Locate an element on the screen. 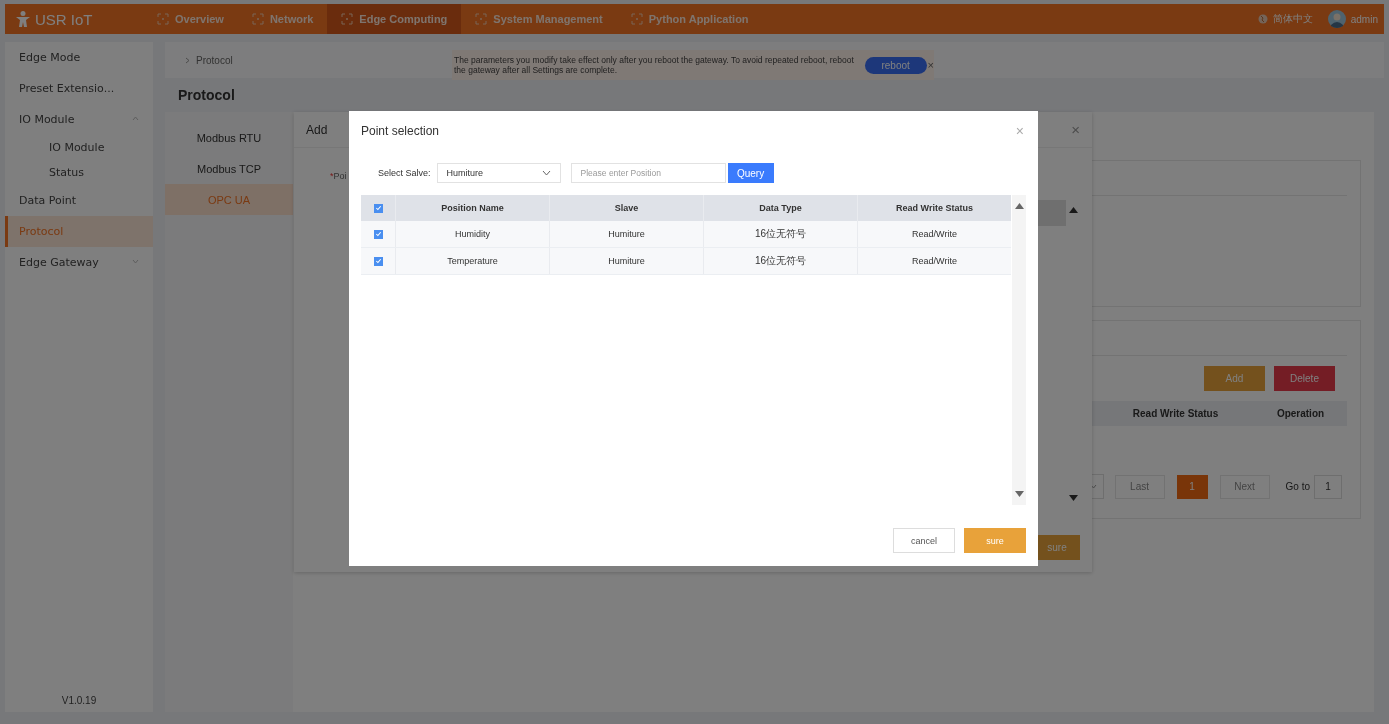 The image size is (1389, 724). goto-page-field: 1 is located at coordinates (1328, 486).